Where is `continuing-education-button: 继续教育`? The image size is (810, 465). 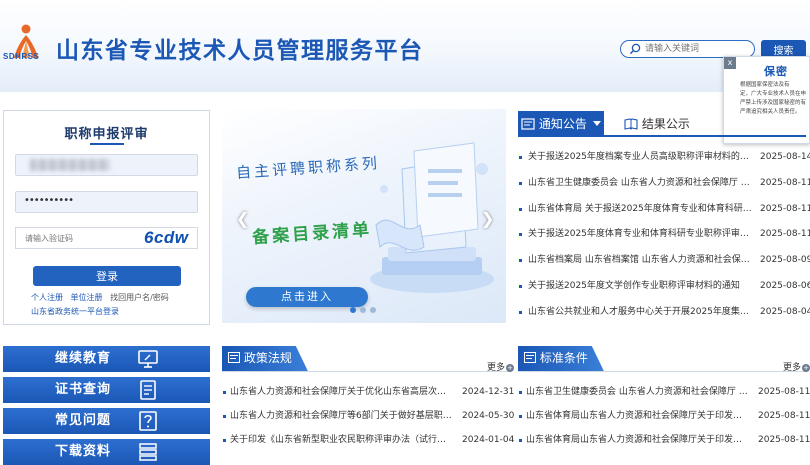 continuing-education-button: 继续教育 is located at coordinates (106, 359).